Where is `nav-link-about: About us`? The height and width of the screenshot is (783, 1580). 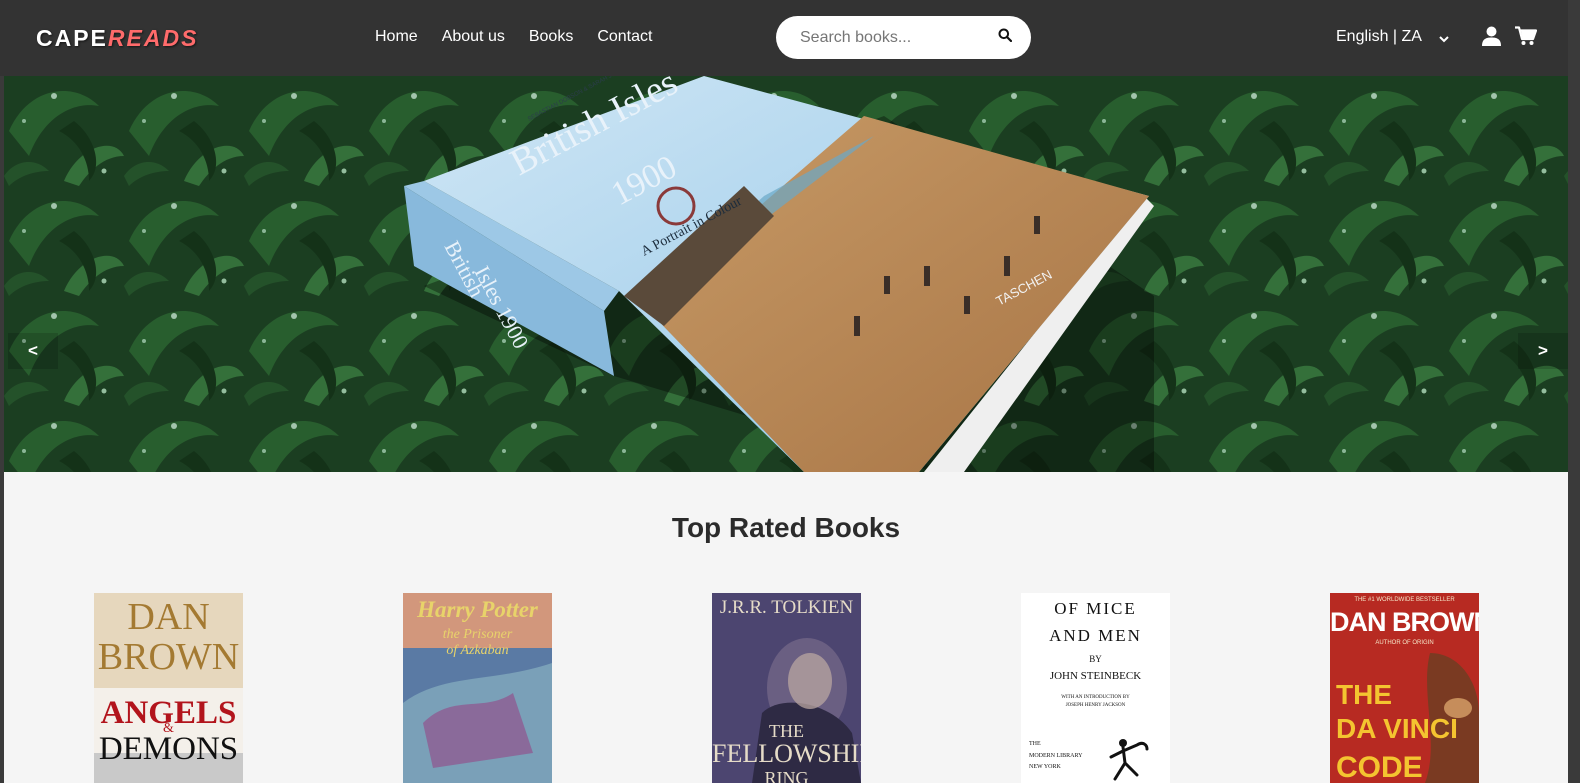
nav-link-about: About us is located at coordinates (473, 37).